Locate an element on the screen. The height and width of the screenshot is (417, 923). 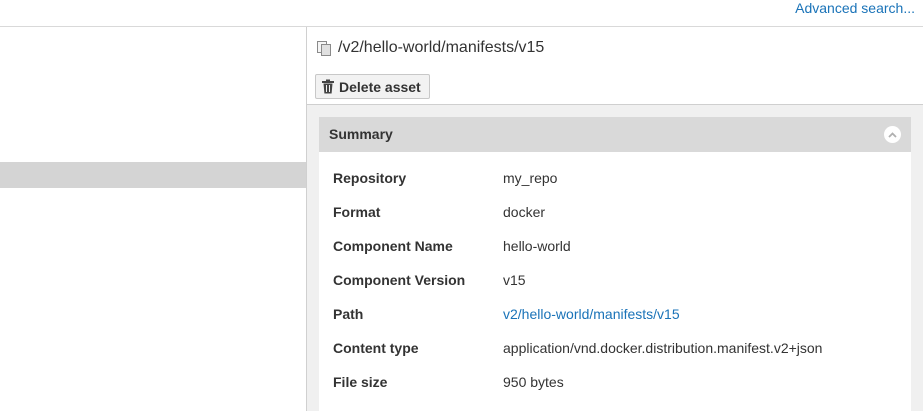
path-link: v2/hello-world/manifests/v15 is located at coordinates (591, 314).